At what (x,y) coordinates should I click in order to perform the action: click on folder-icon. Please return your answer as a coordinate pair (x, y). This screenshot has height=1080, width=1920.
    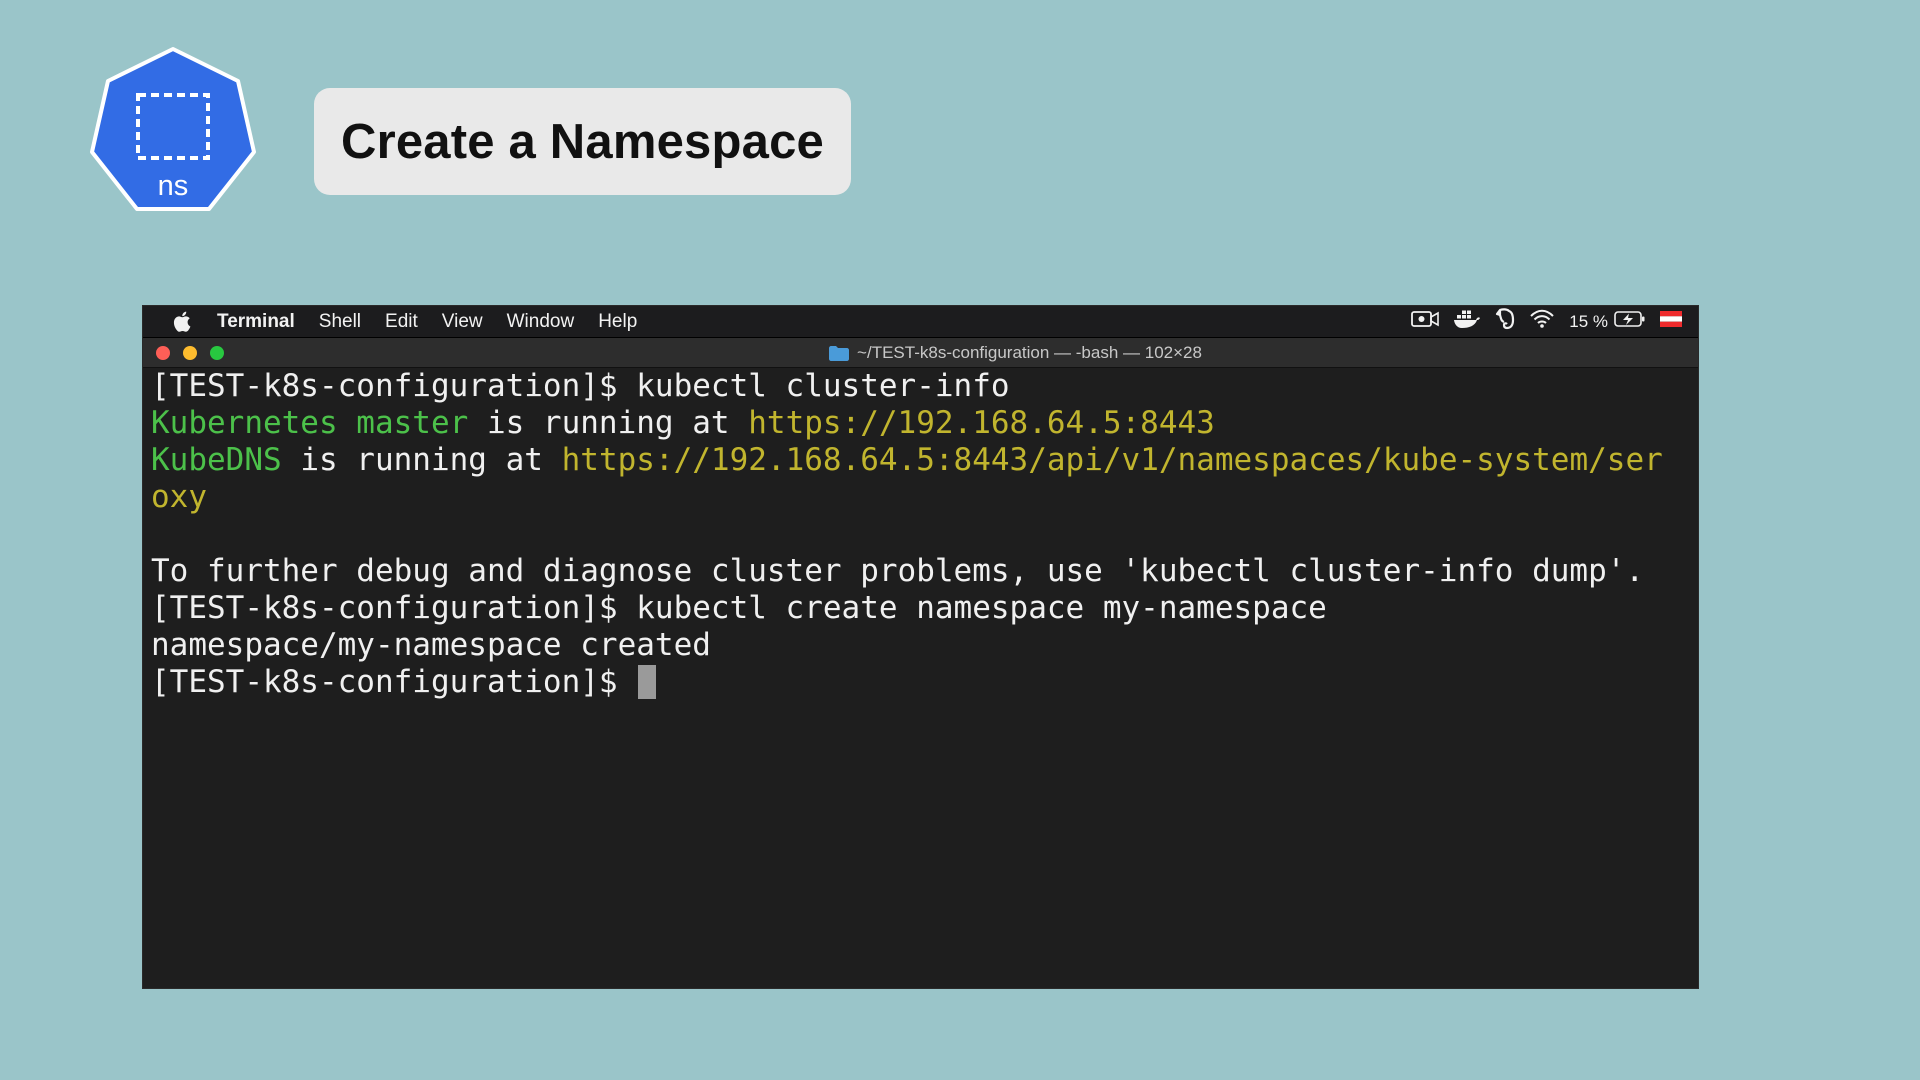
    Looking at the image, I should click on (839, 353).